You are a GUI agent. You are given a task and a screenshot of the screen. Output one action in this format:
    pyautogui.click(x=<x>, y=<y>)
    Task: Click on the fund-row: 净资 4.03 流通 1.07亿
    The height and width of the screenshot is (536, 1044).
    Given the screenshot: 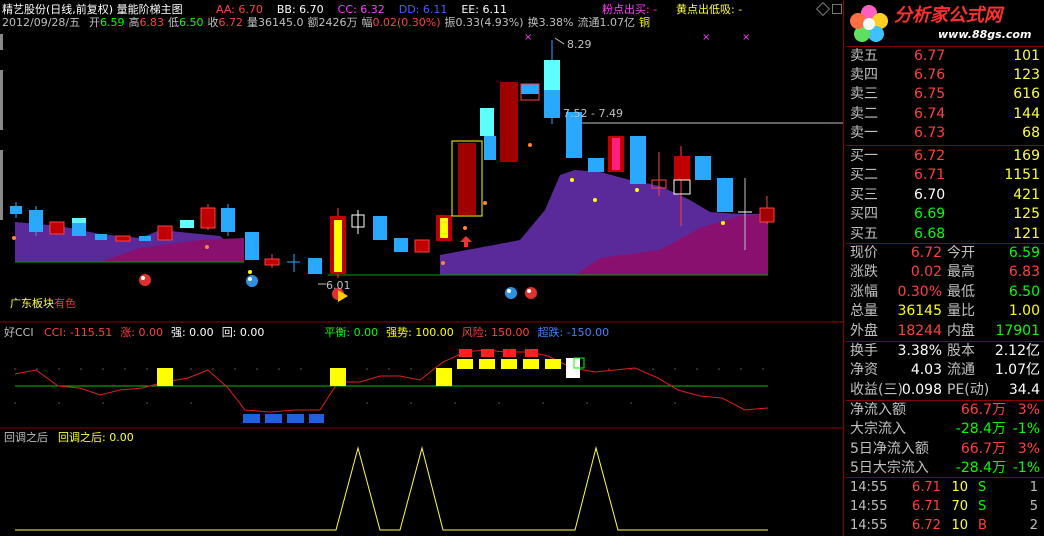 What is the action you would take?
    pyautogui.click(x=945, y=370)
    